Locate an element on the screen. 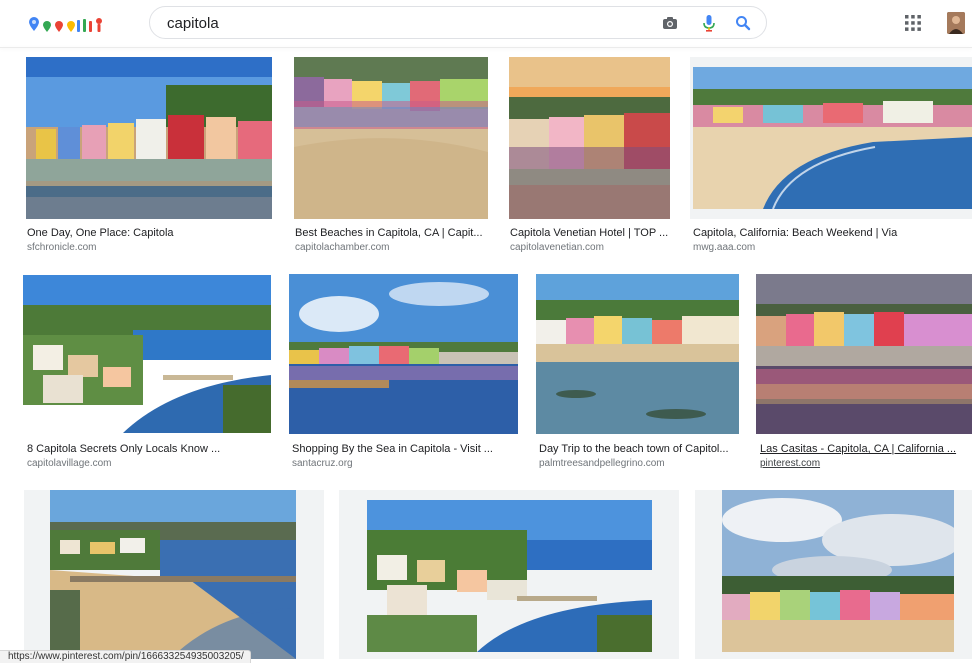 The width and height of the screenshot is (972, 663). account-avatar is located at coordinates (956, 23).